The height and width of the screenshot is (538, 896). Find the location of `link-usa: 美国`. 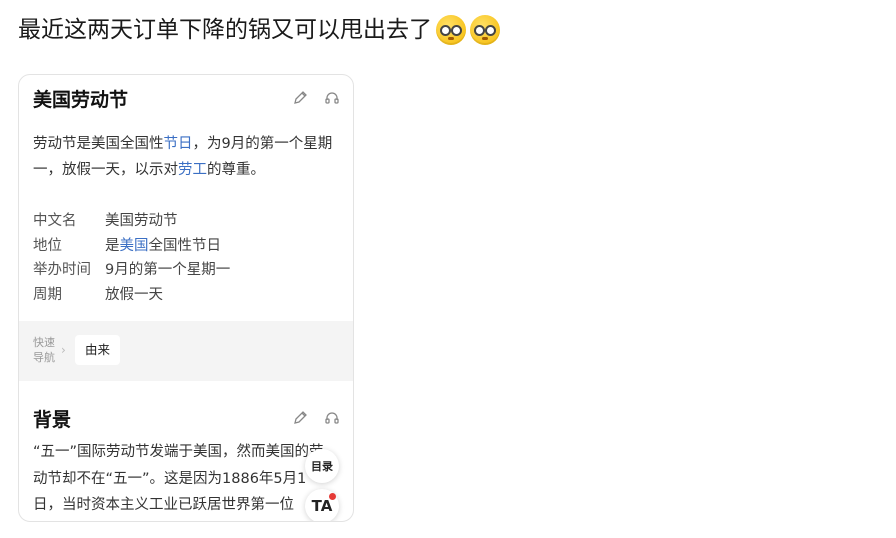

link-usa: 美国 is located at coordinates (134, 246).